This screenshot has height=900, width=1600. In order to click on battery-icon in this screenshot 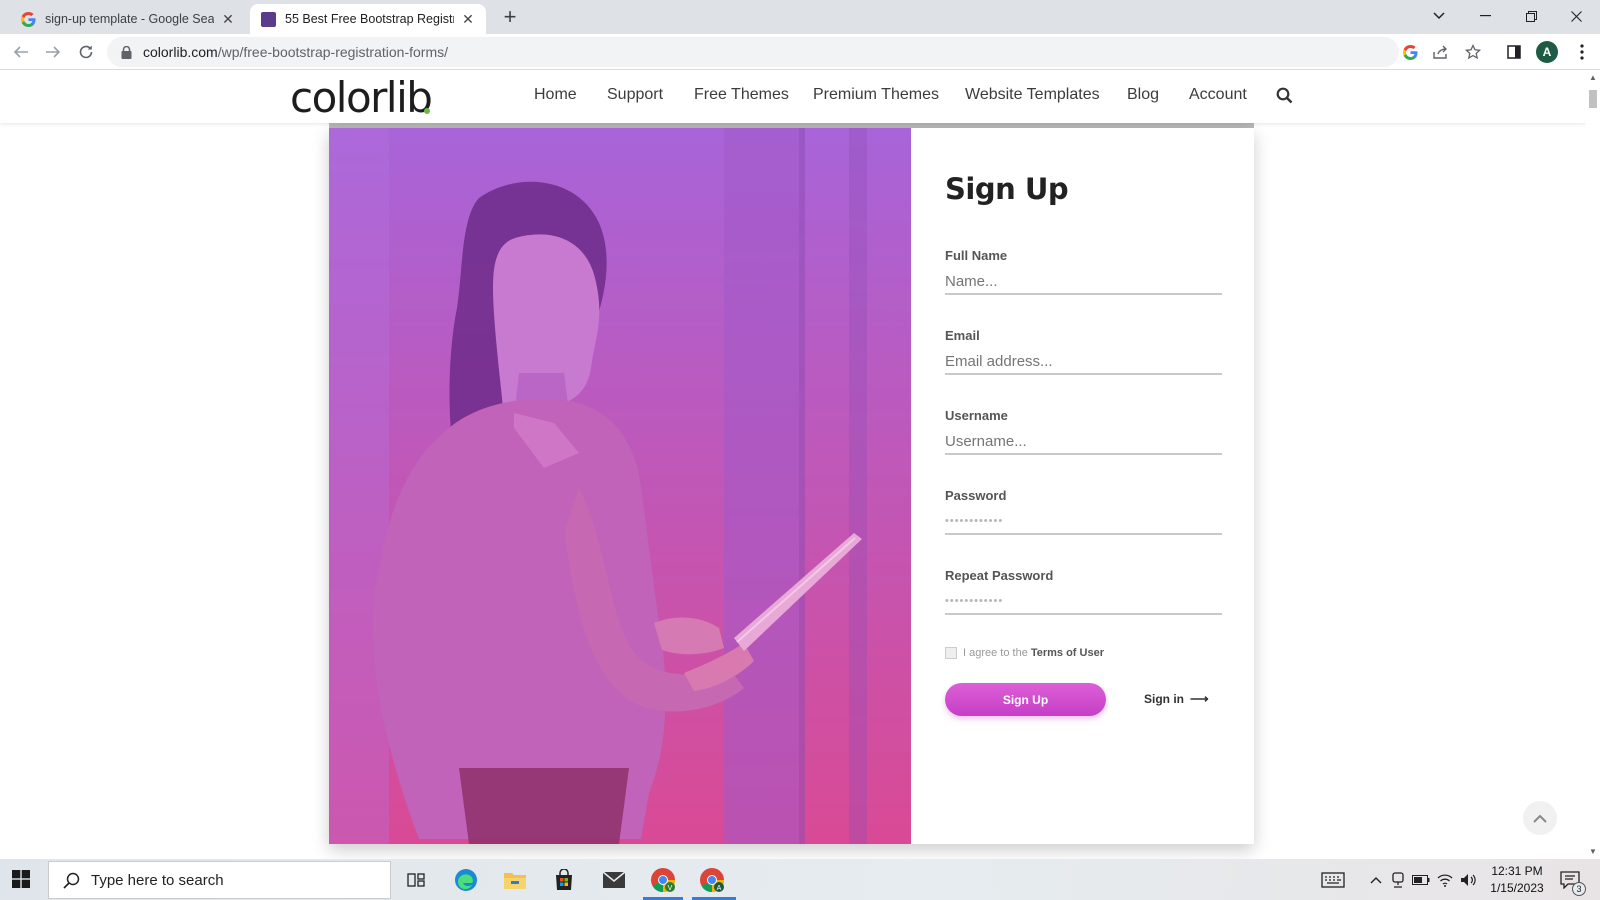, I will do `click(1421, 880)`.